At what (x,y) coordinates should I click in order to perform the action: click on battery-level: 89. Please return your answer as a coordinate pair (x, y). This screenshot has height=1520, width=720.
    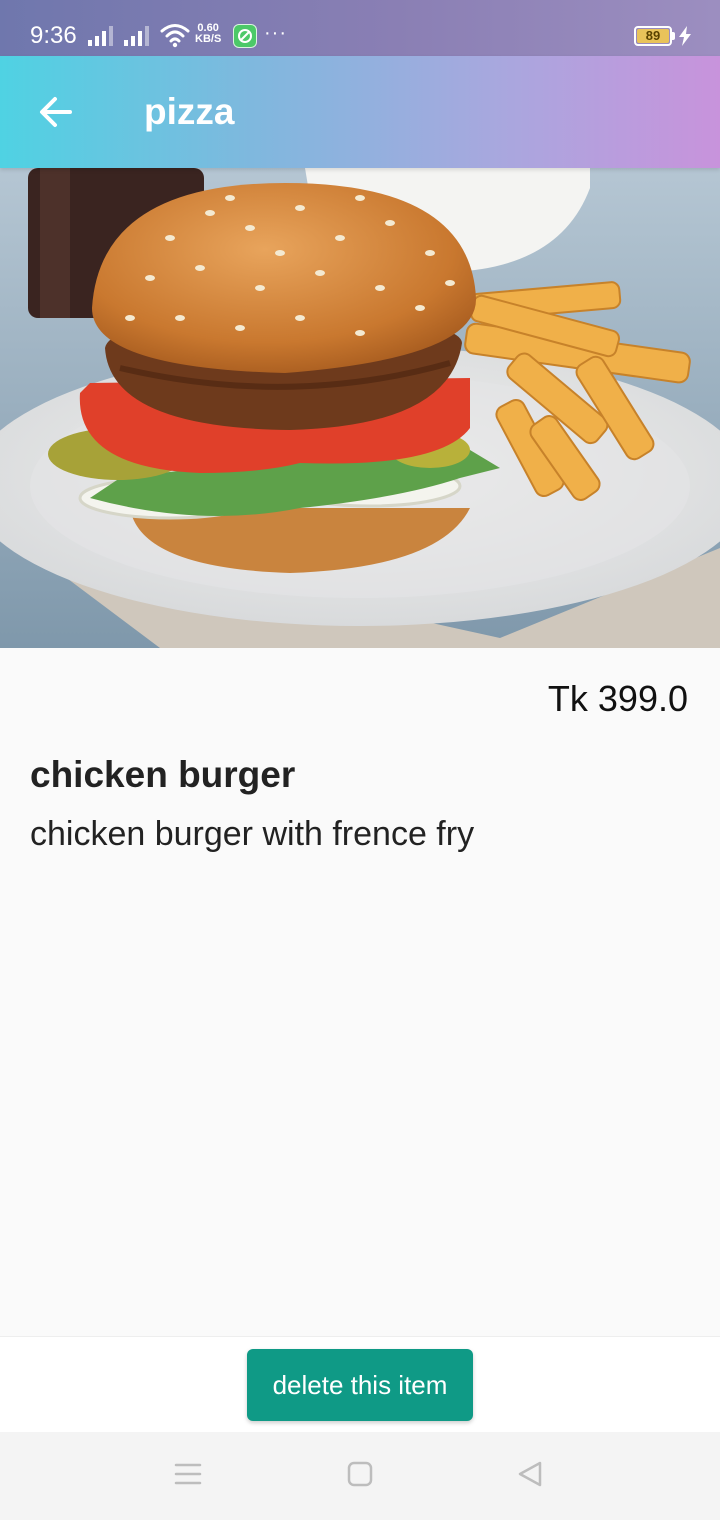
    Looking at the image, I should click on (653, 36).